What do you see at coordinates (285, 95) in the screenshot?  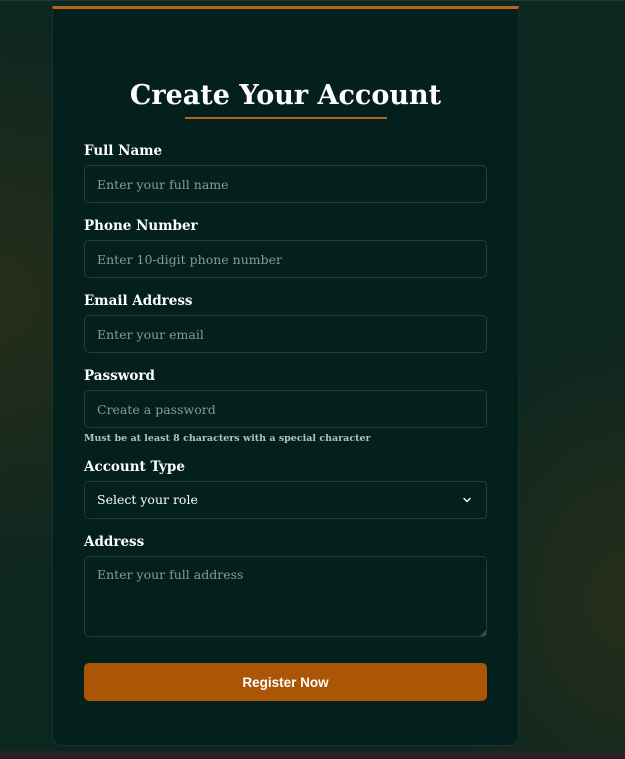 I see `page-title: Create Your Account` at bounding box center [285, 95].